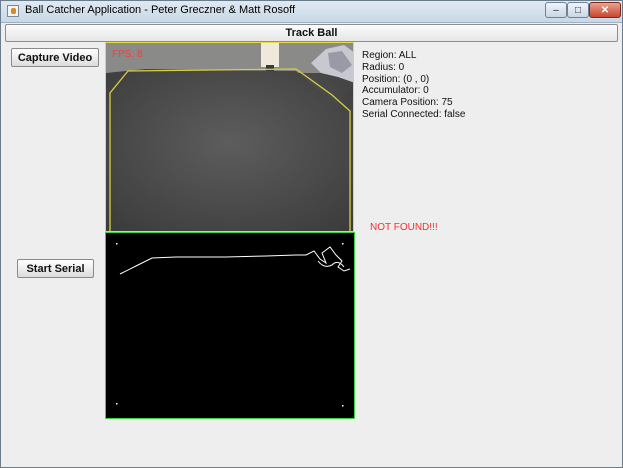 This screenshot has width=623, height=468. Describe the element at coordinates (389, 55) in the screenshot. I see `region-label: Region: ALL` at that location.